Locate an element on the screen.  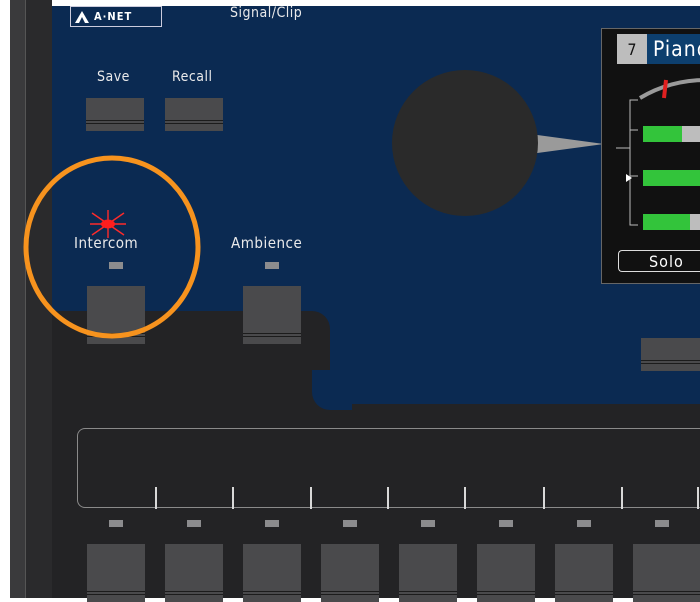
anet-logo: A·NET is located at coordinates (116, 16).